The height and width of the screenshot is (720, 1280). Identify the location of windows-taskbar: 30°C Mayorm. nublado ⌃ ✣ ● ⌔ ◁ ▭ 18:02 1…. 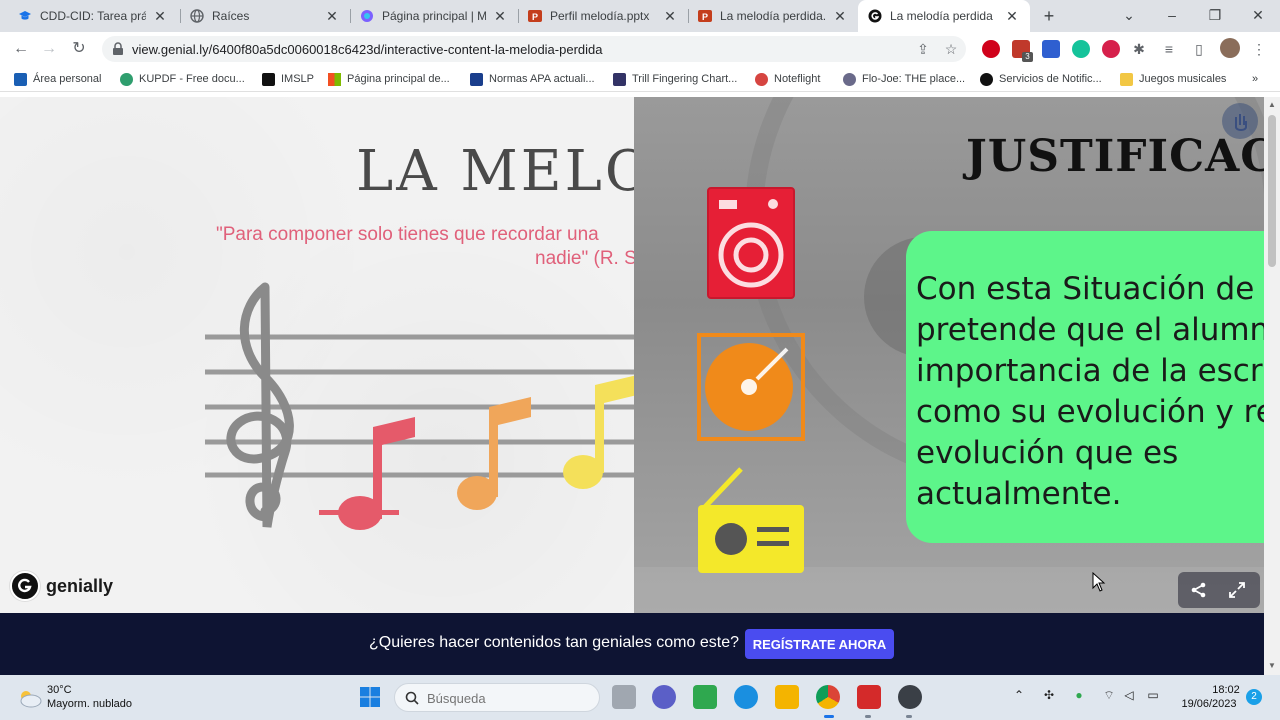
(640, 697).